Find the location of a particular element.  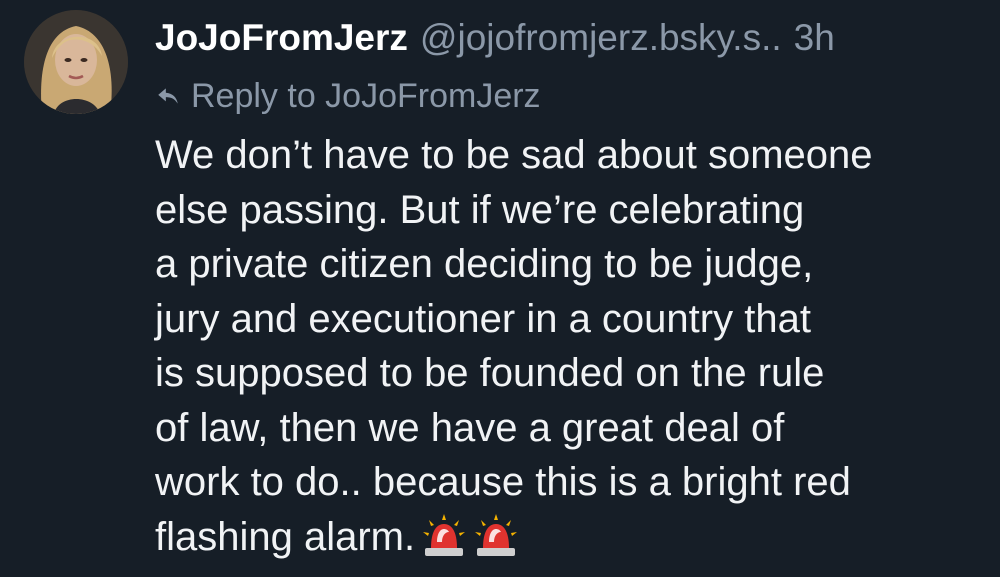

avatar-photo is located at coordinates (76, 62).